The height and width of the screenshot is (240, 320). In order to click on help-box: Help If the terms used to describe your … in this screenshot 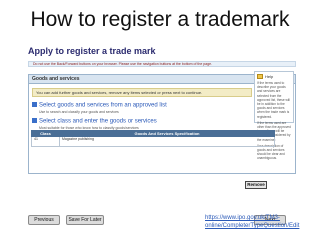, I will do `click(274, 115)`.